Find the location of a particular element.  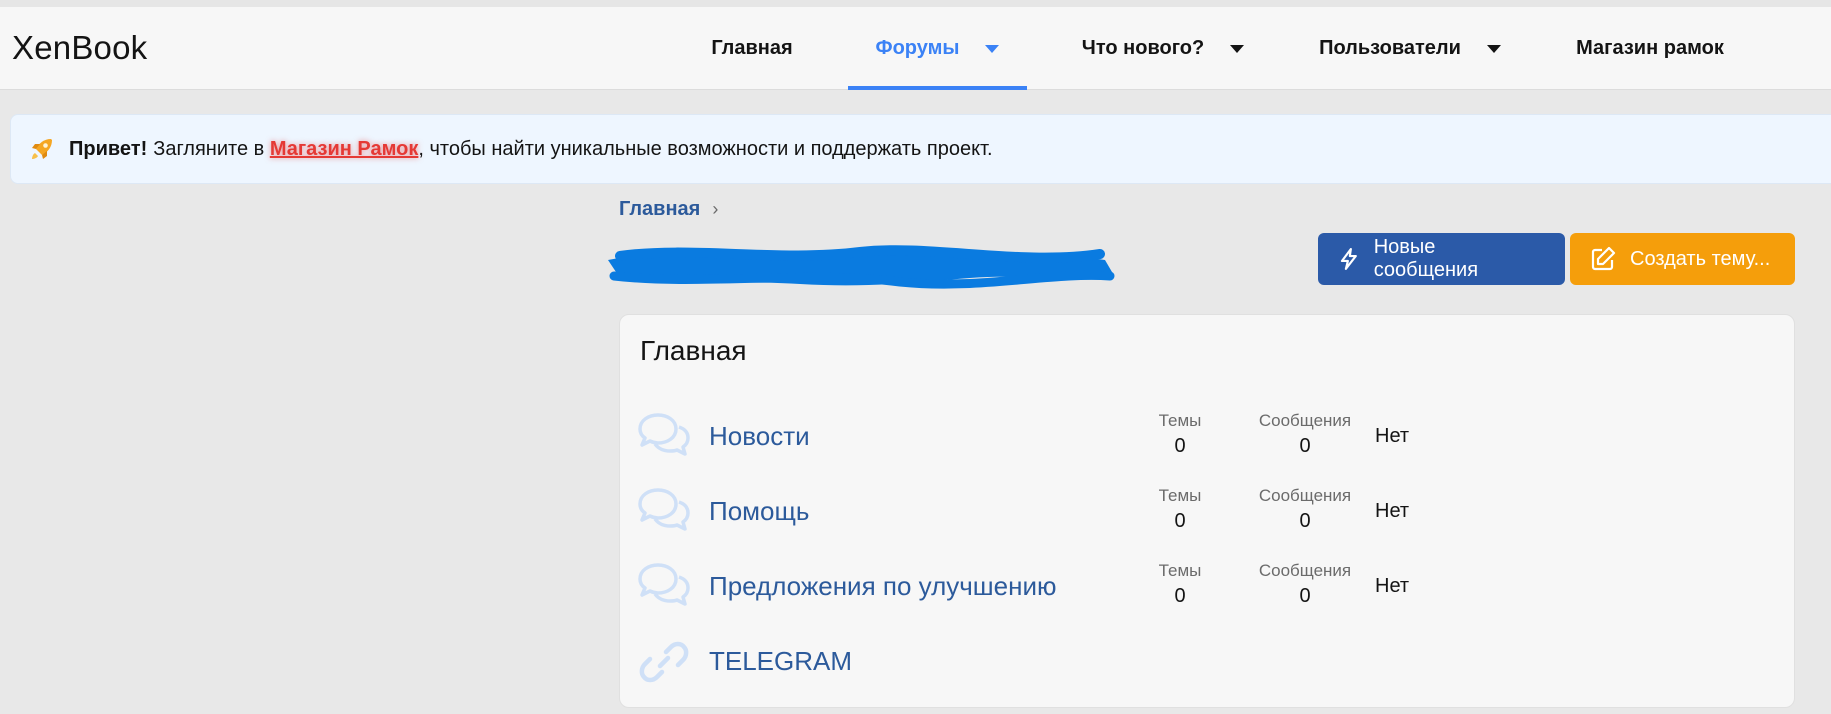

nav-frame-shop: Магазин рамок is located at coordinates (1650, 48).